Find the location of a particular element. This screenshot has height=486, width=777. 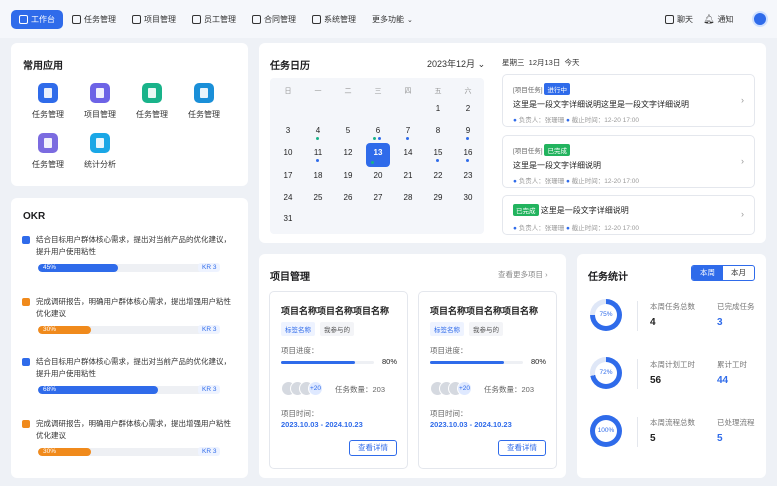

progress-value: 80% is located at coordinates (539, 361).